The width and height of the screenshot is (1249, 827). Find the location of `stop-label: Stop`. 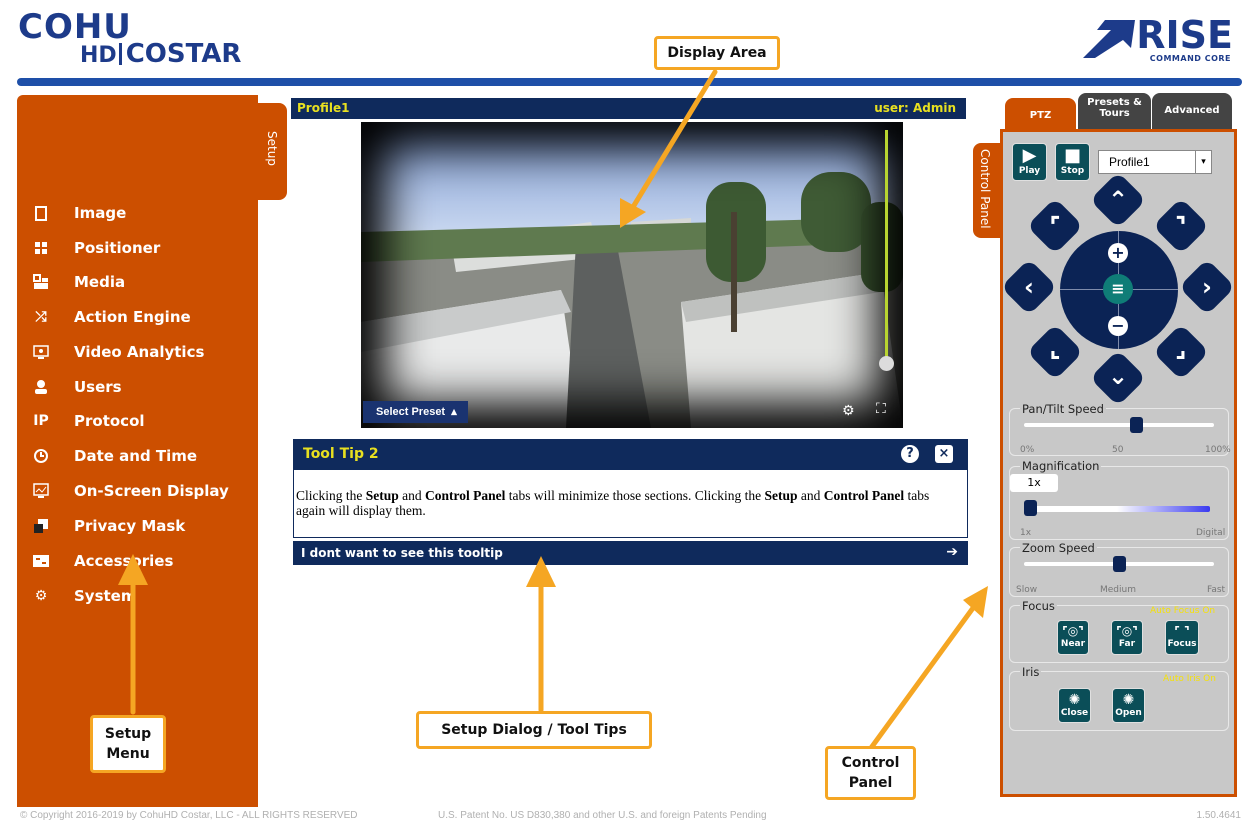

stop-label: Stop is located at coordinates (1072, 171).